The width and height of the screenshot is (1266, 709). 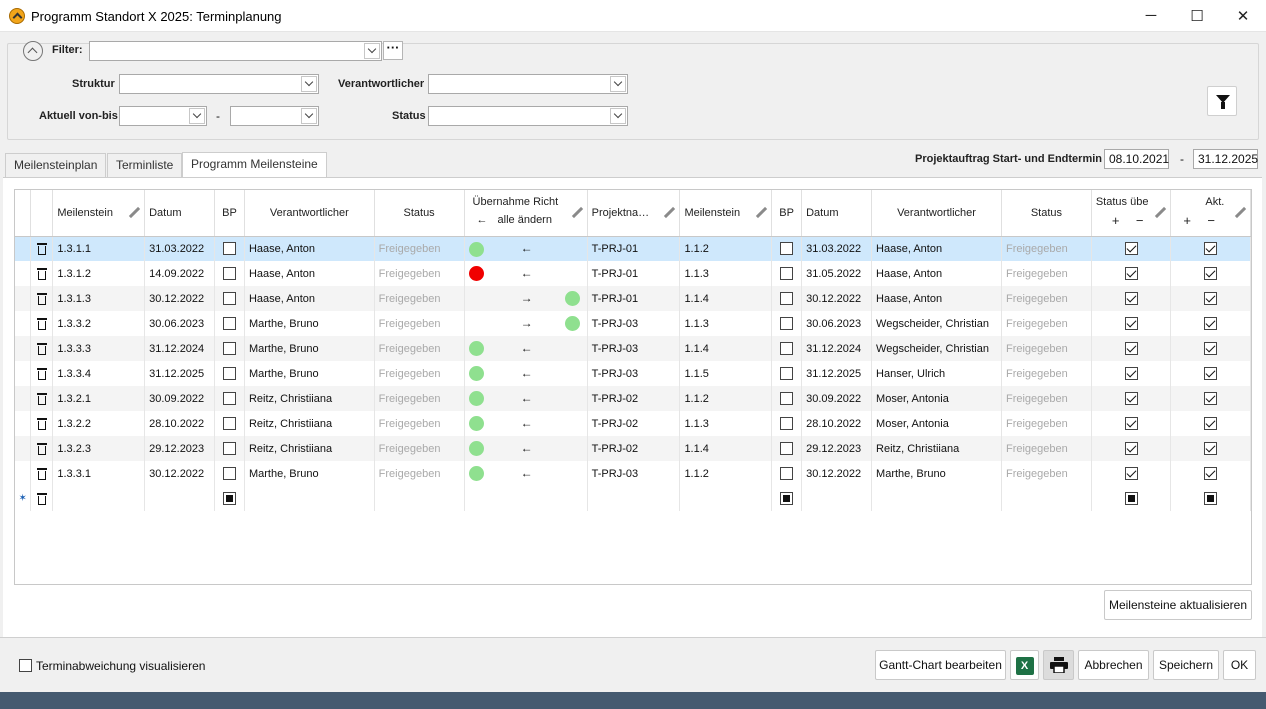 I want to click on col-header-meilenstein: Meilenstein, so click(x=99, y=213).